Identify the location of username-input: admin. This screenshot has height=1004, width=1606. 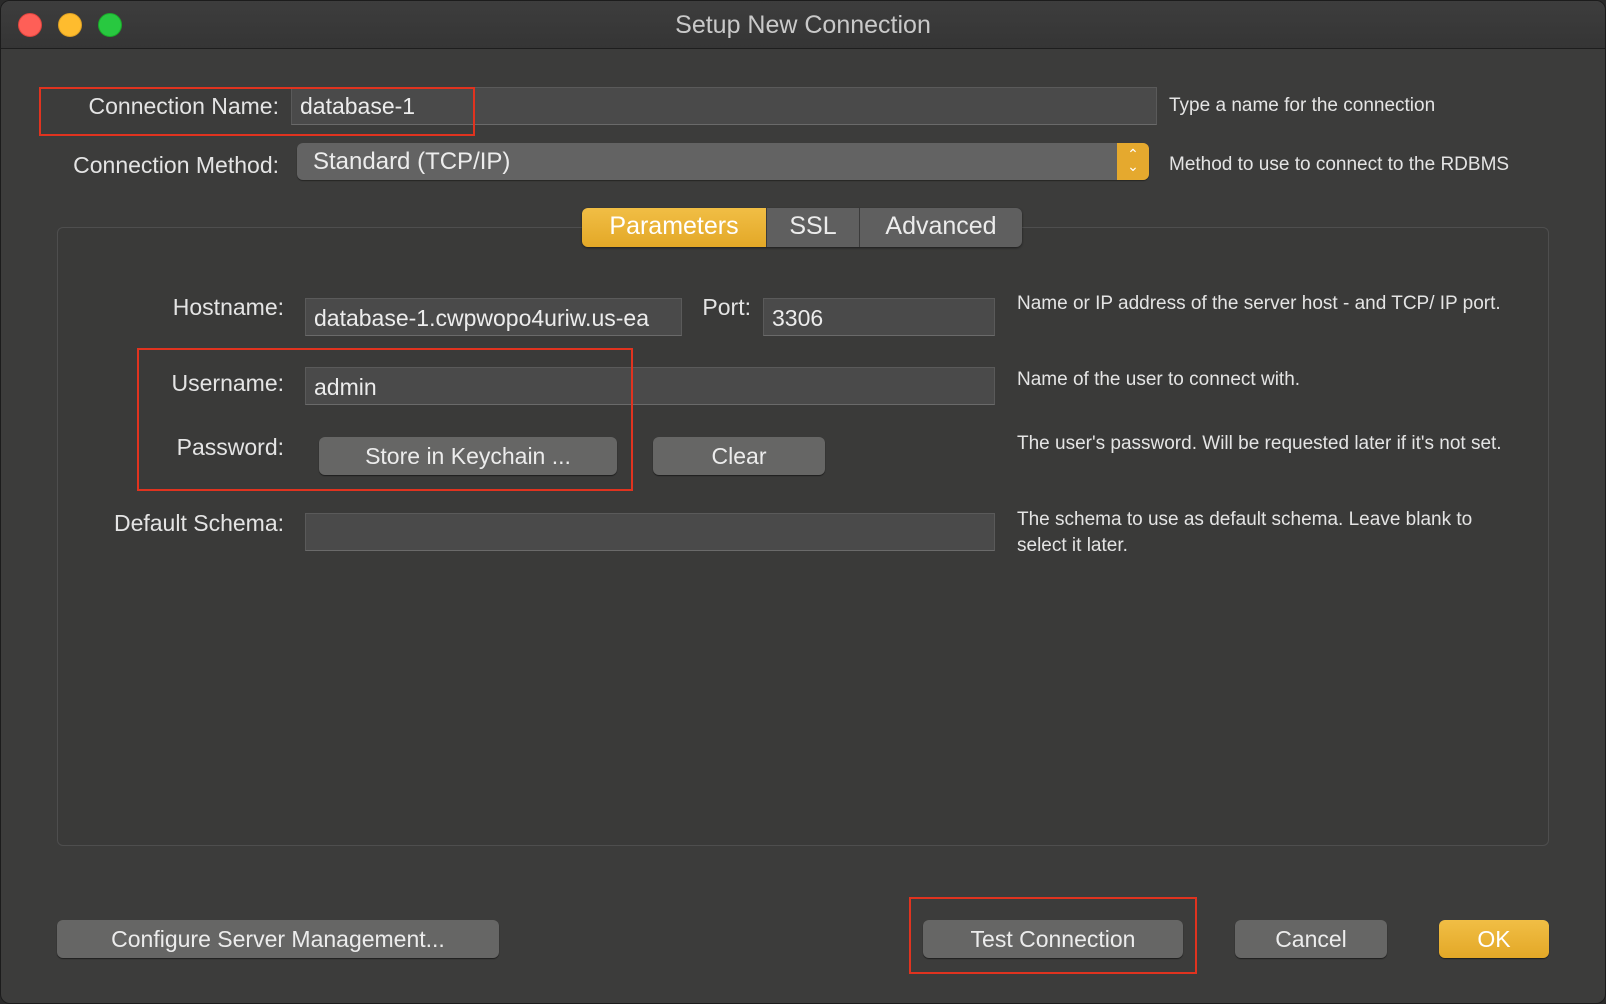
(650, 386).